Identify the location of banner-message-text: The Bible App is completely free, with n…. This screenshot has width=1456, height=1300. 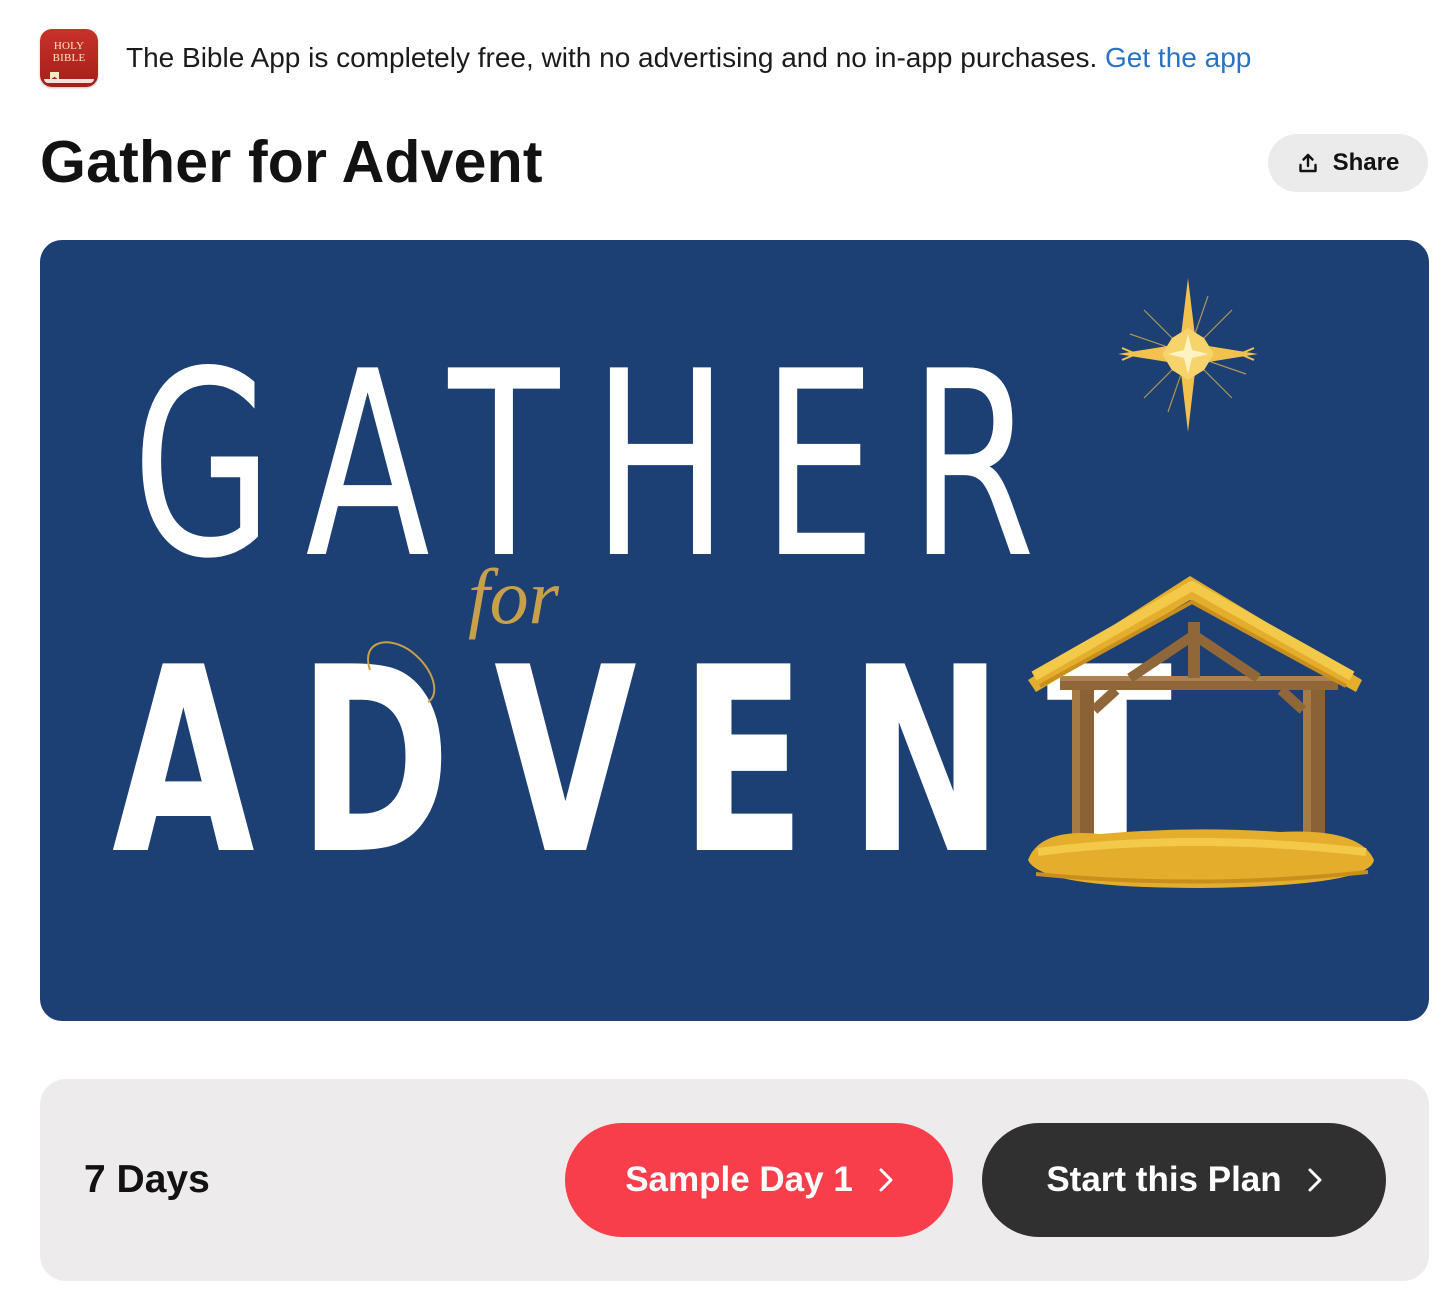
(612, 57).